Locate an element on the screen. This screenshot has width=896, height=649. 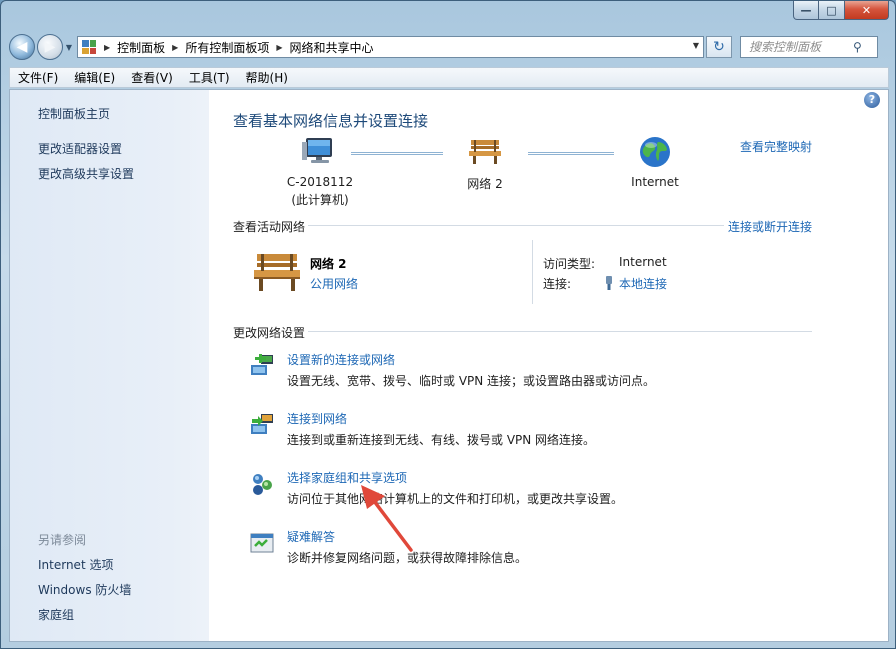
homegroup-sharing-link: 选择家庭组和共享选项 is located at coordinates (347, 477).